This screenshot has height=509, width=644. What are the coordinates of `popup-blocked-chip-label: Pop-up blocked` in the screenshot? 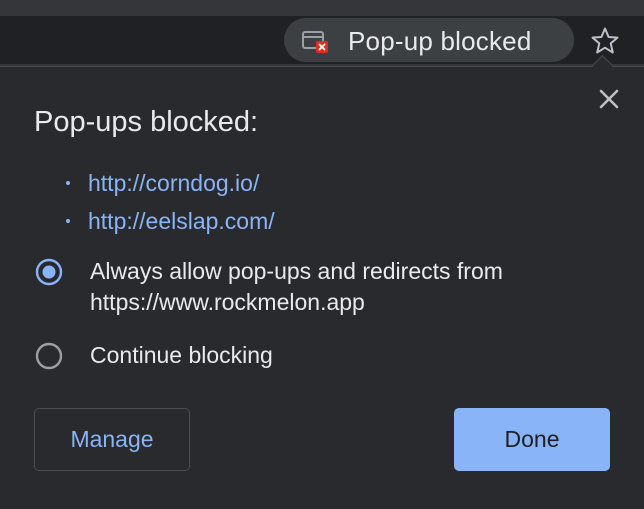 It's located at (440, 41).